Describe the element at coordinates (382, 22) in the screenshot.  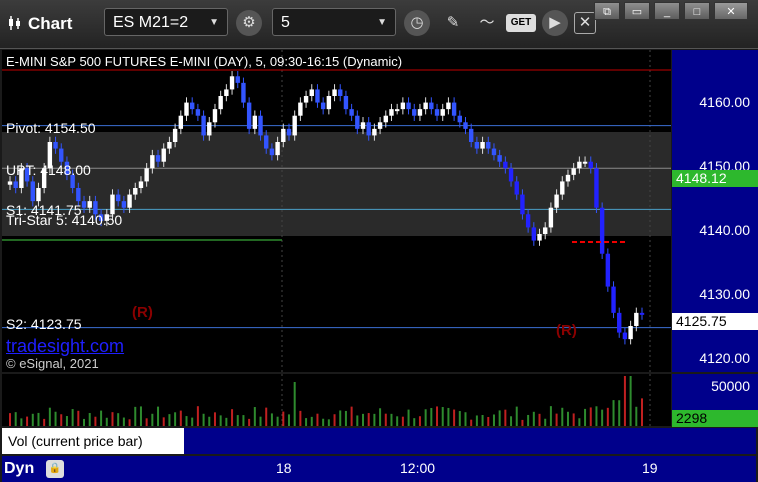
I see `chevron-down-icon: ▼` at that location.